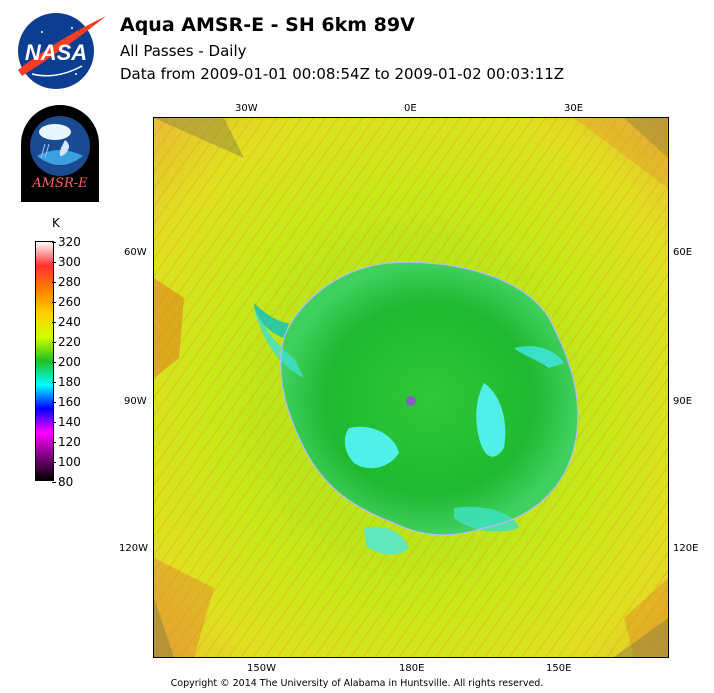  What do you see at coordinates (66, 242) in the screenshot?
I see `colorbar-tick: 320` at bounding box center [66, 242].